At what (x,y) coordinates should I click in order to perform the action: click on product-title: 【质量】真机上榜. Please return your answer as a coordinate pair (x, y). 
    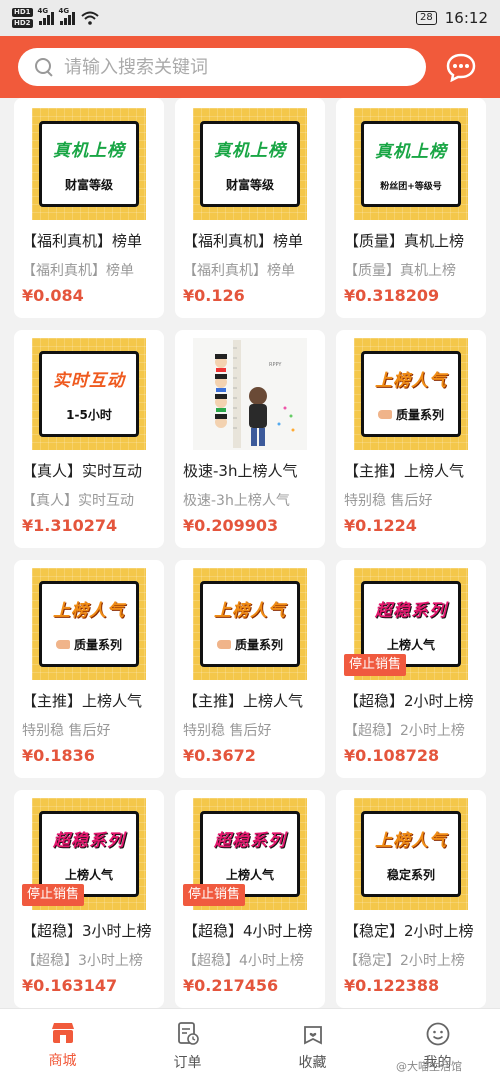
    Looking at the image, I should click on (404, 241).